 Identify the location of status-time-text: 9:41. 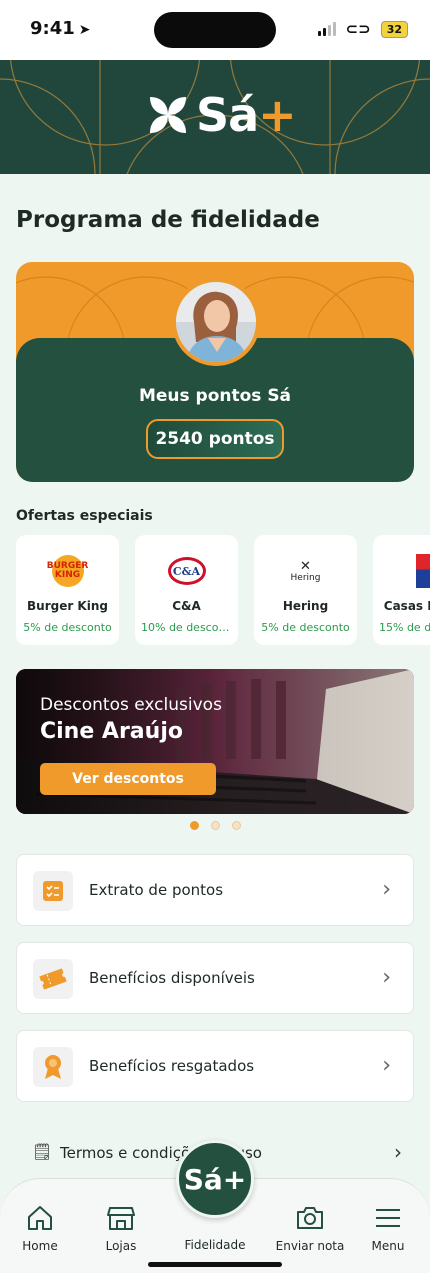
(52, 28).